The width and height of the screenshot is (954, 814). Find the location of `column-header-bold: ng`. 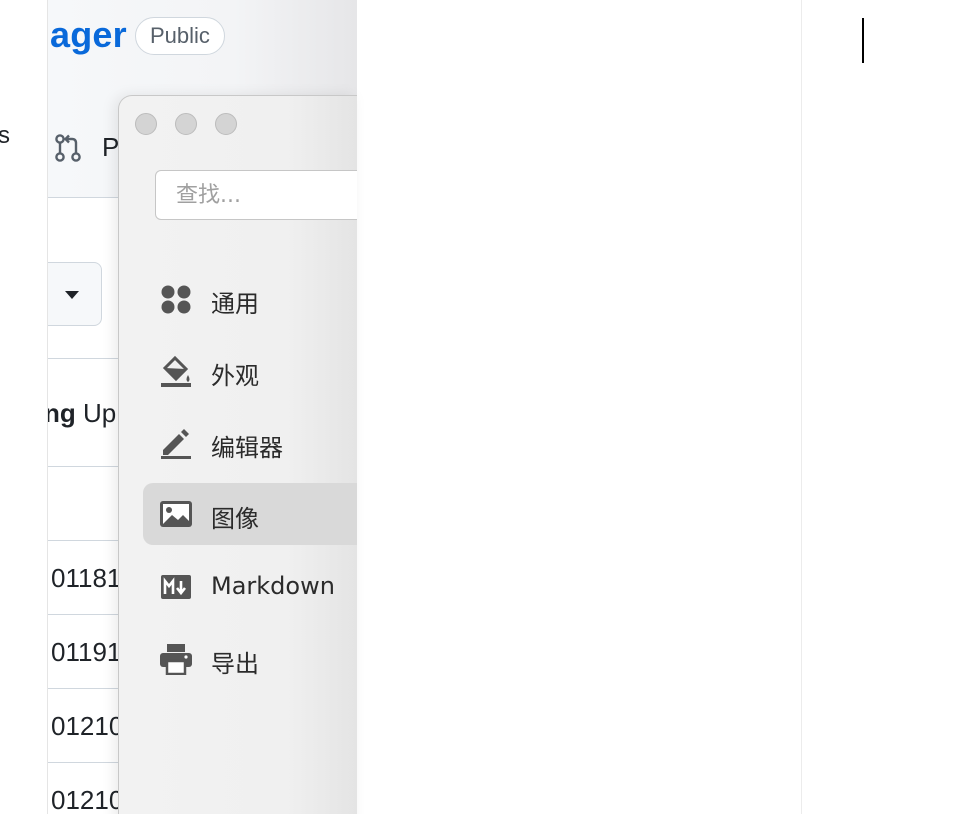

column-header-bold: ng is located at coordinates (61, 413).